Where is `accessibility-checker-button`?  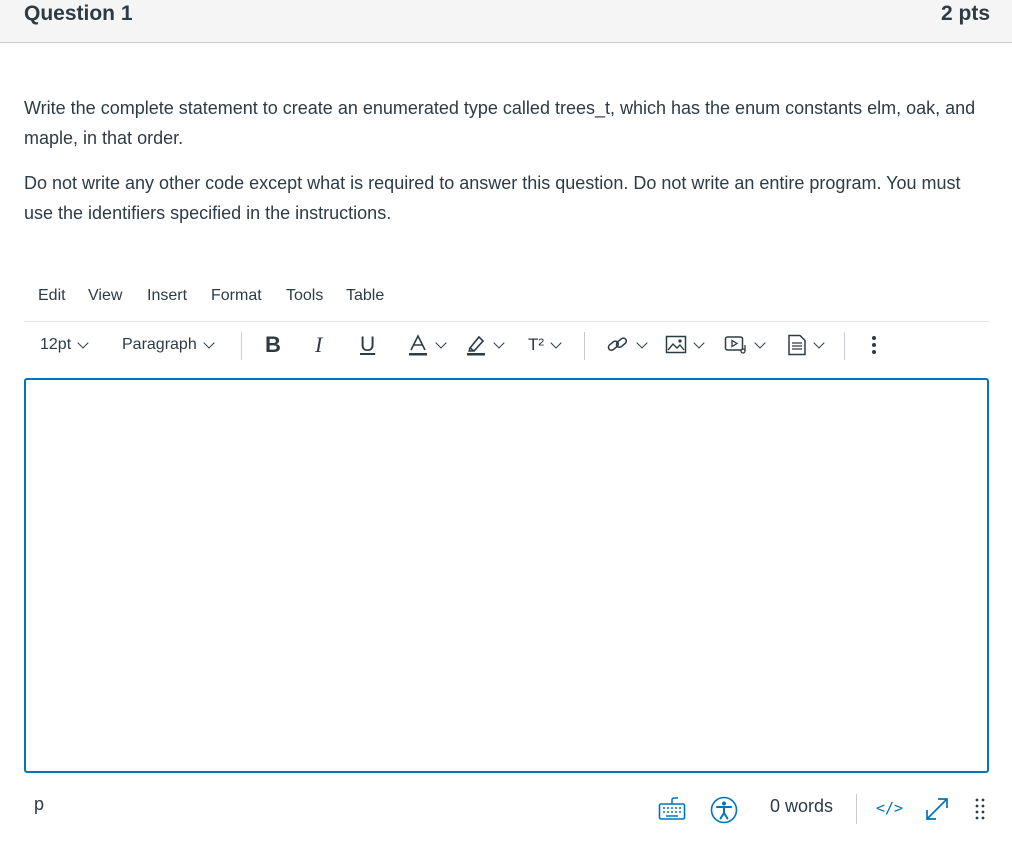
accessibility-checker-button is located at coordinates (724, 812).